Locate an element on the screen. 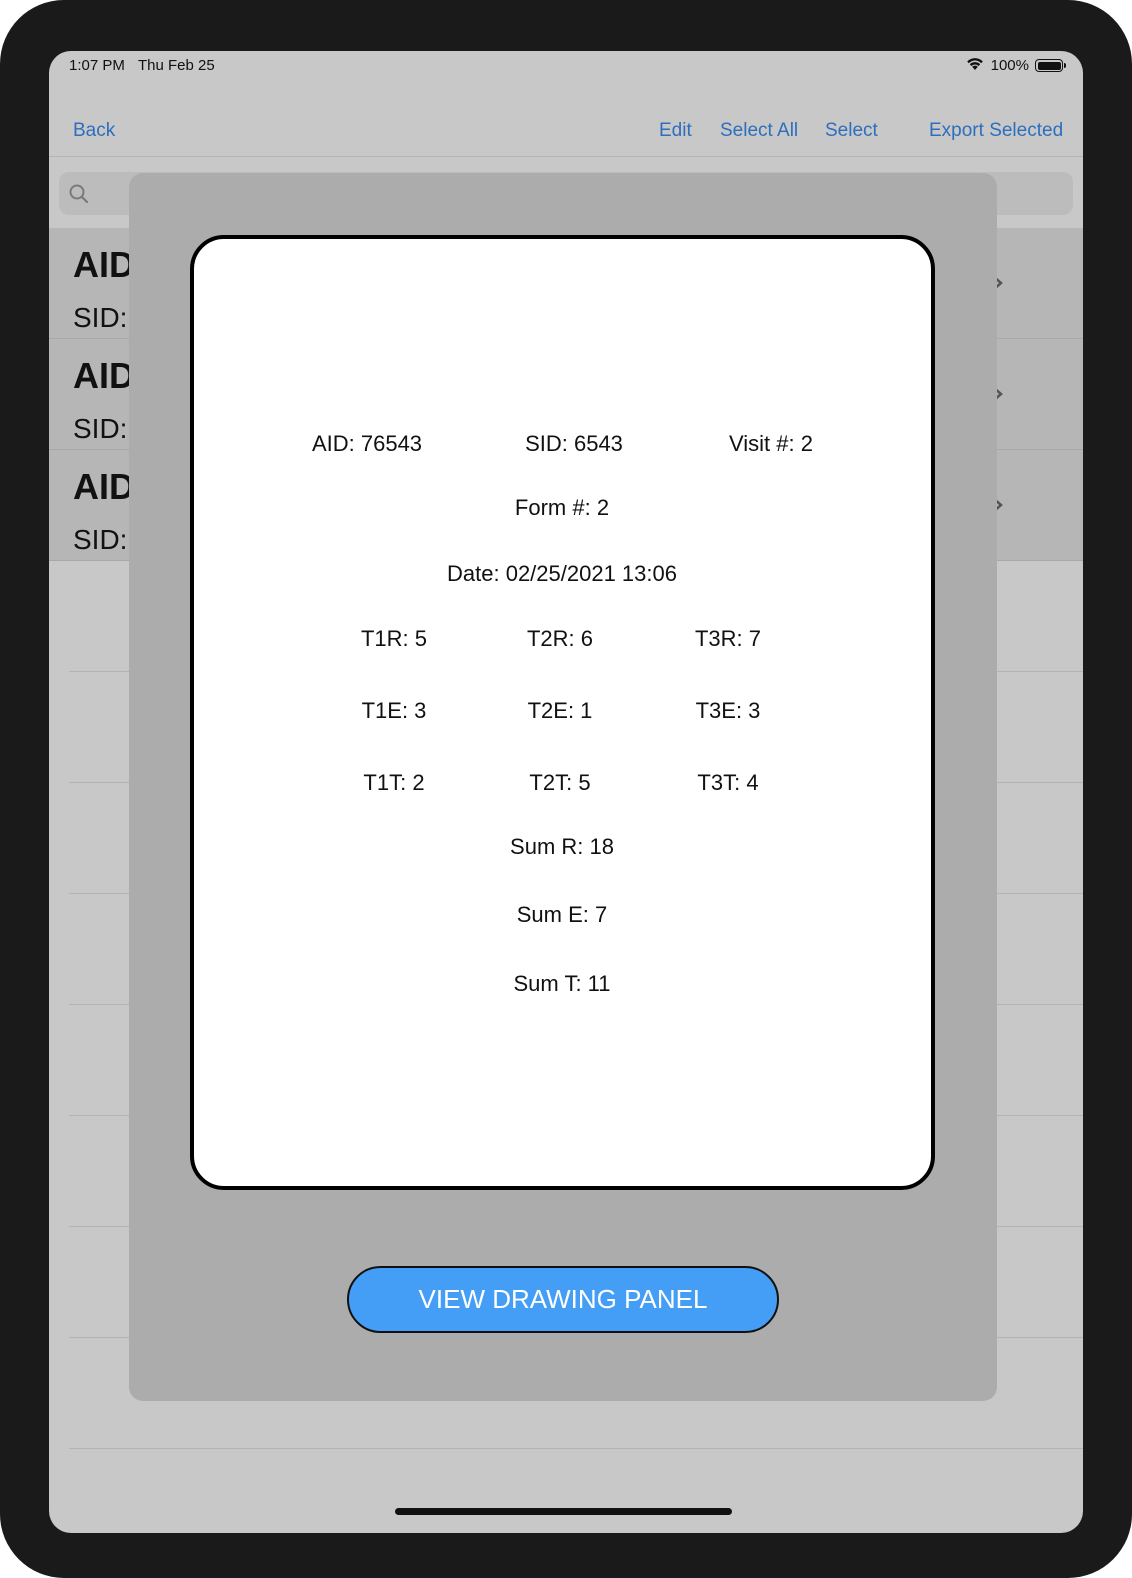 The width and height of the screenshot is (1132, 1578). aid-value: AID: 76543 is located at coordinates (367, 443).